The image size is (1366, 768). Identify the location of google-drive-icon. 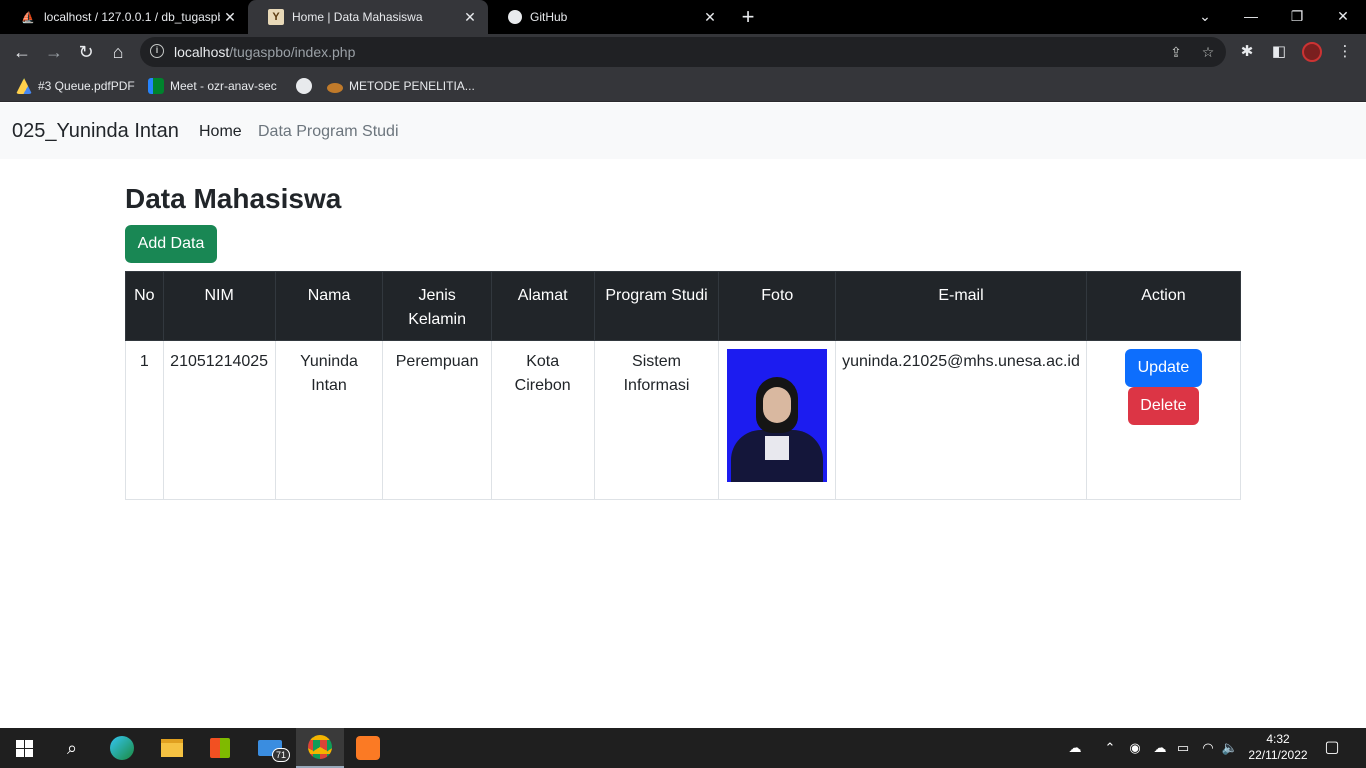
(24, 86).